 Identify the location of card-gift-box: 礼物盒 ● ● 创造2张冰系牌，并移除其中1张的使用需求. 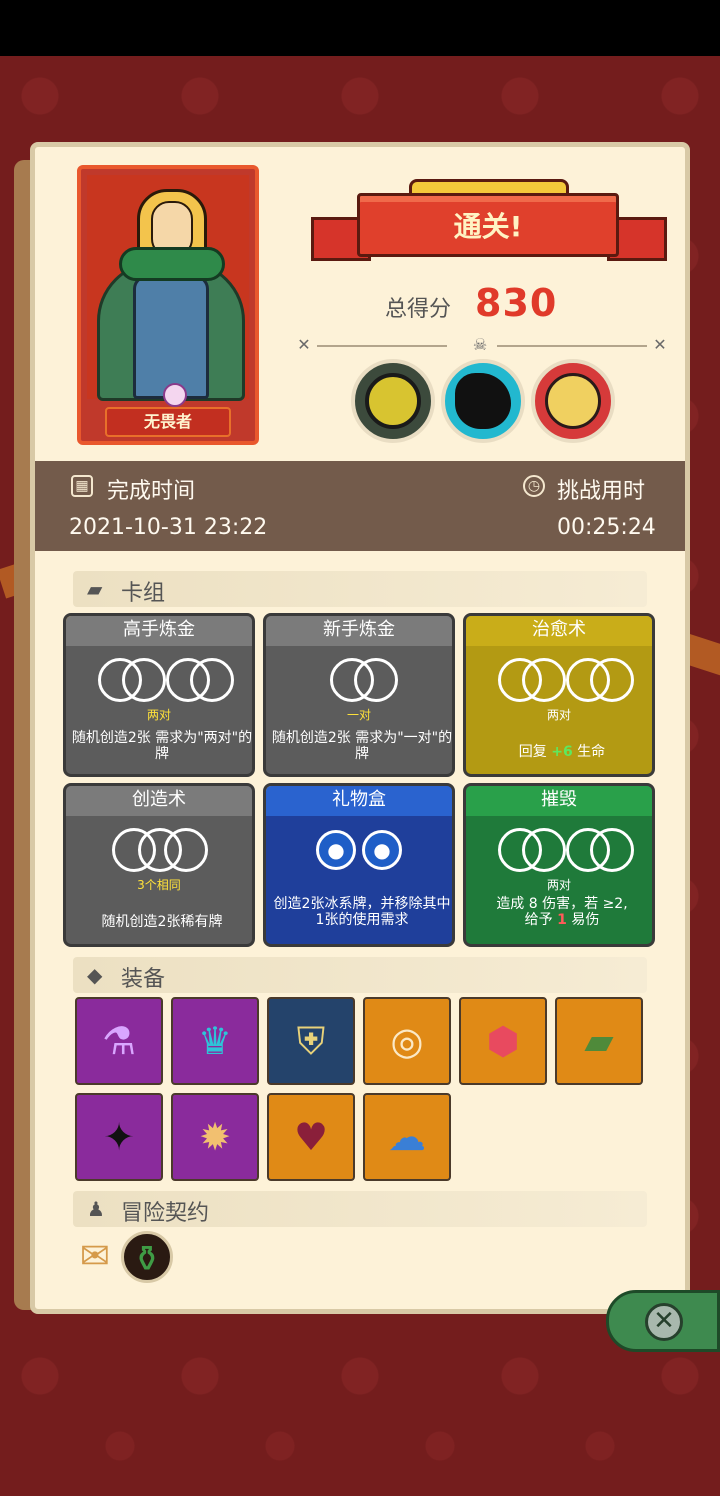
(359, 865).